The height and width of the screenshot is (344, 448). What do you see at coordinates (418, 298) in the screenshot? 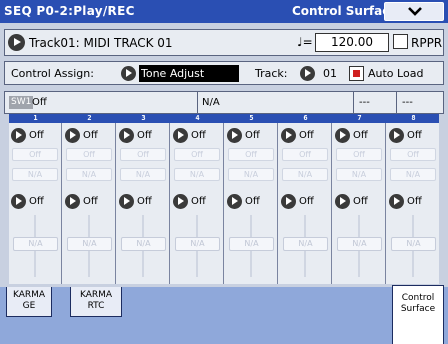
I see `tab-label-line1: Control` at bounding box center [418, 298].